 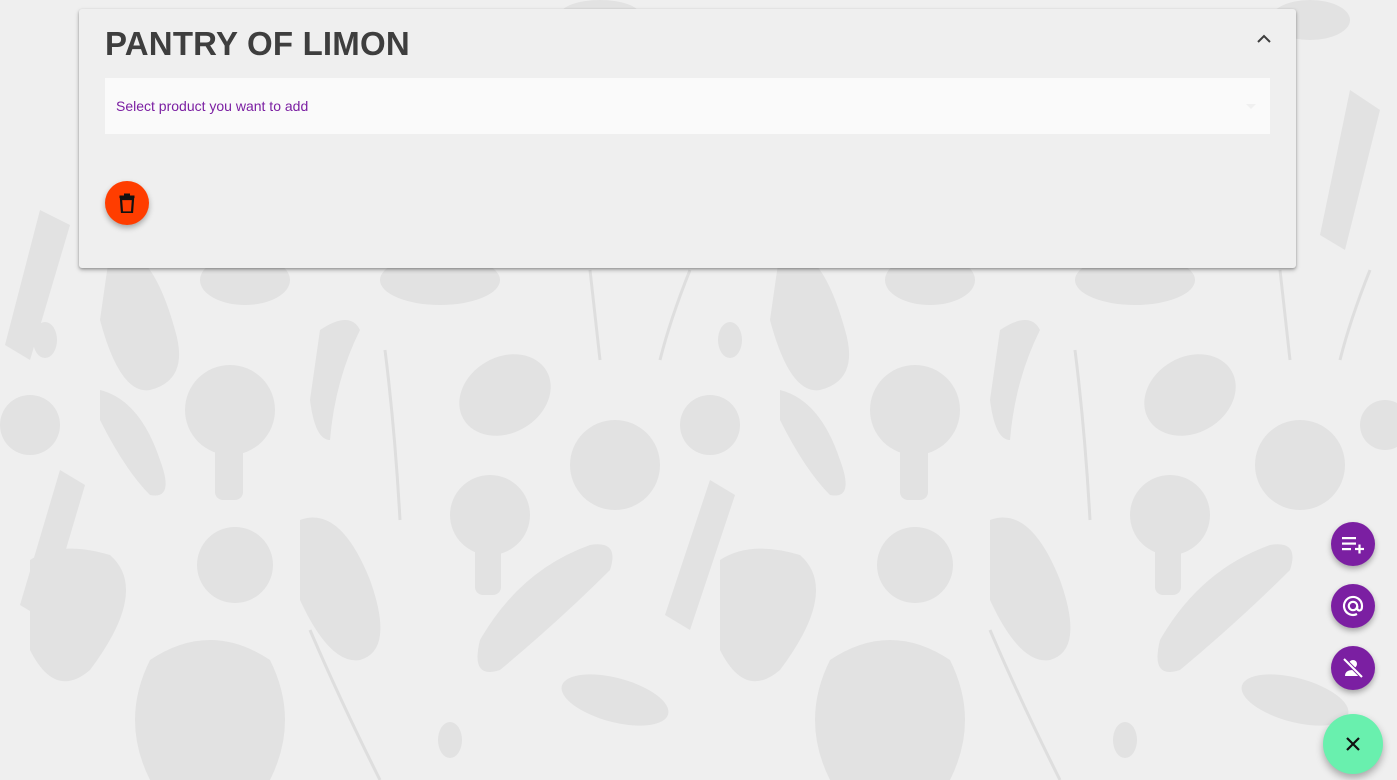 I want to click on delete-icon, so click(x=127, y=203).